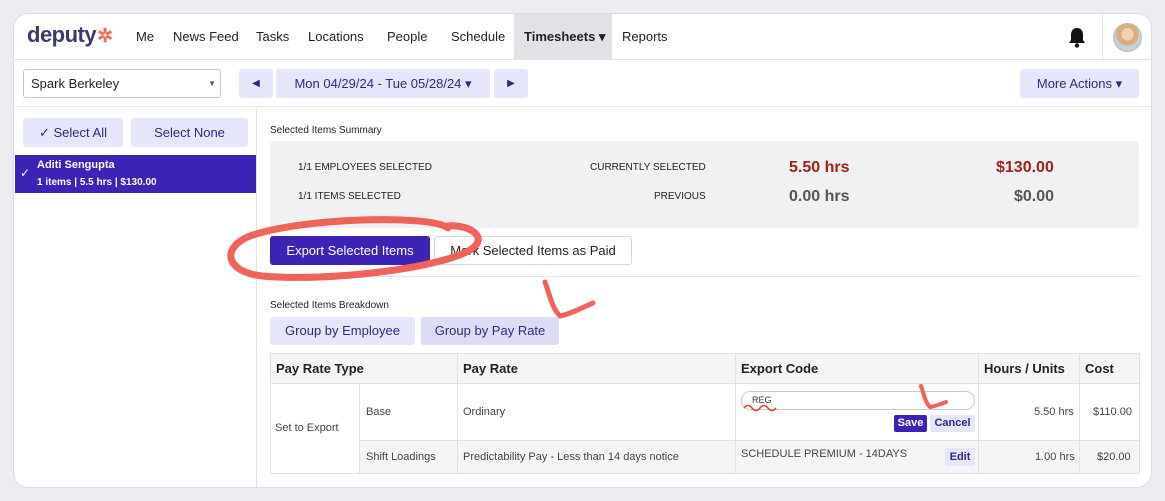  I want to click on cancel-button: Cancel, so click(952, 423).